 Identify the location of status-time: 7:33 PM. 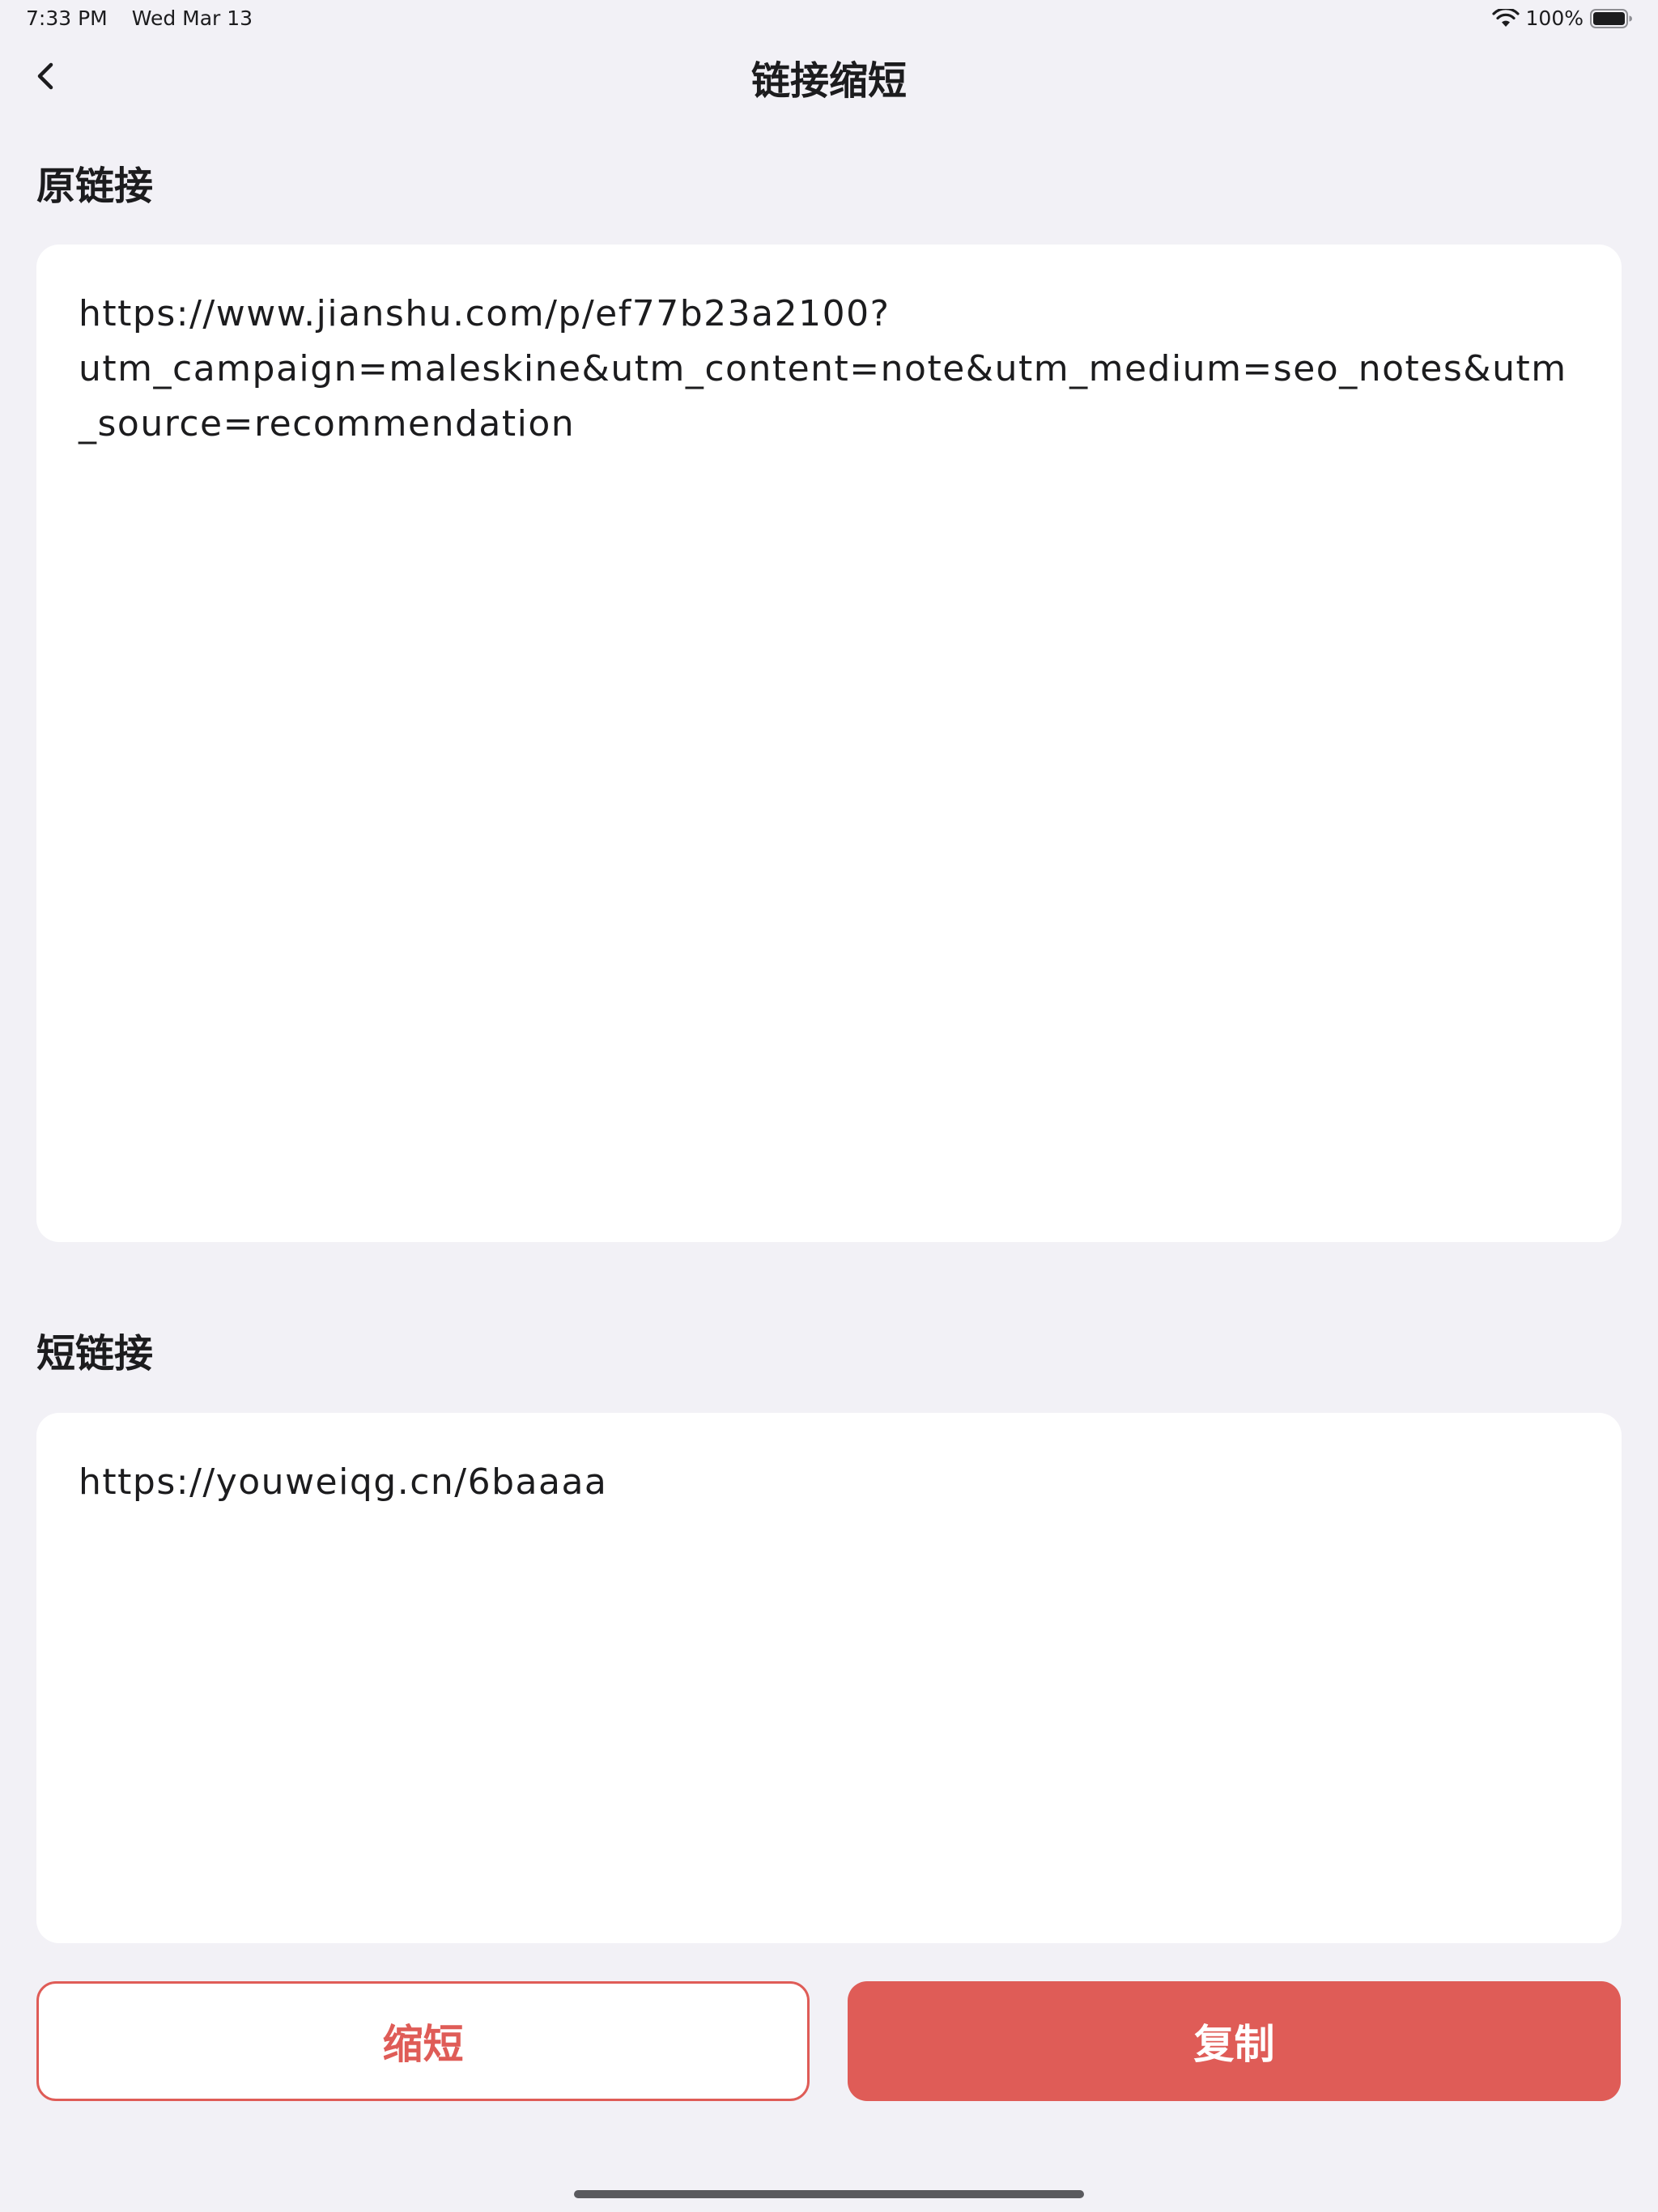
(67, 18).